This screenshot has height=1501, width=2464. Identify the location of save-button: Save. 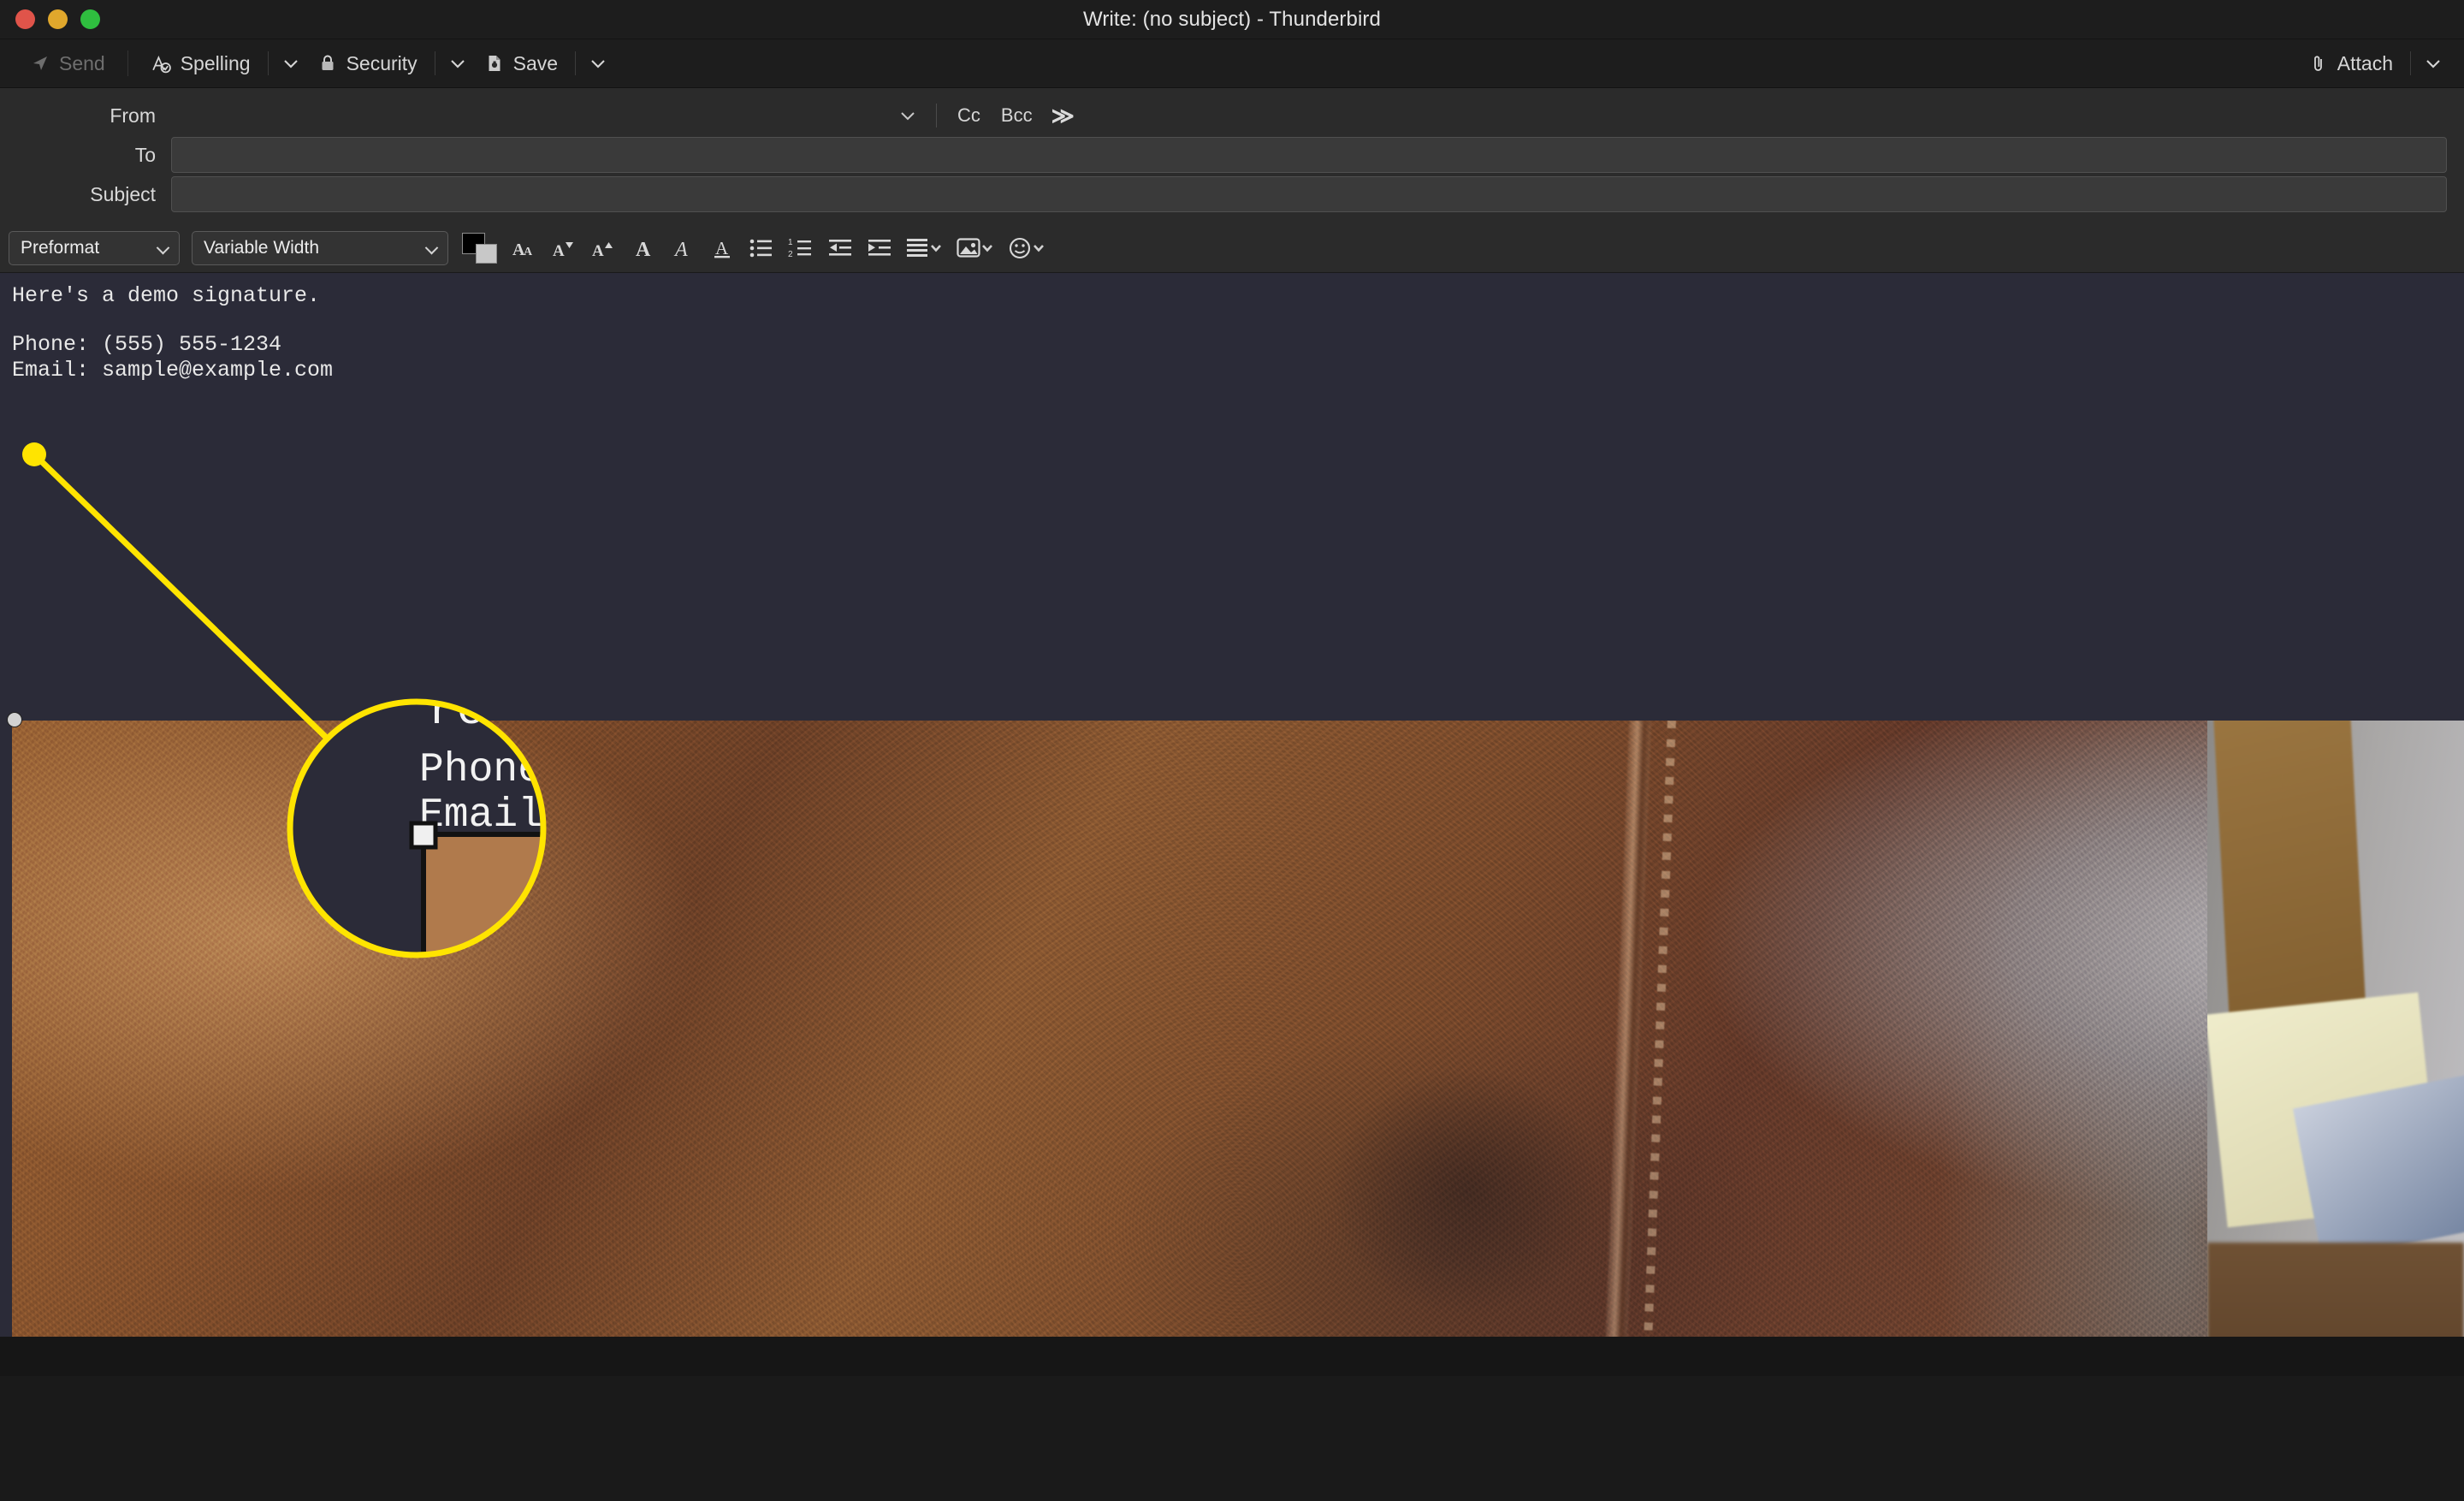
(520, 63).